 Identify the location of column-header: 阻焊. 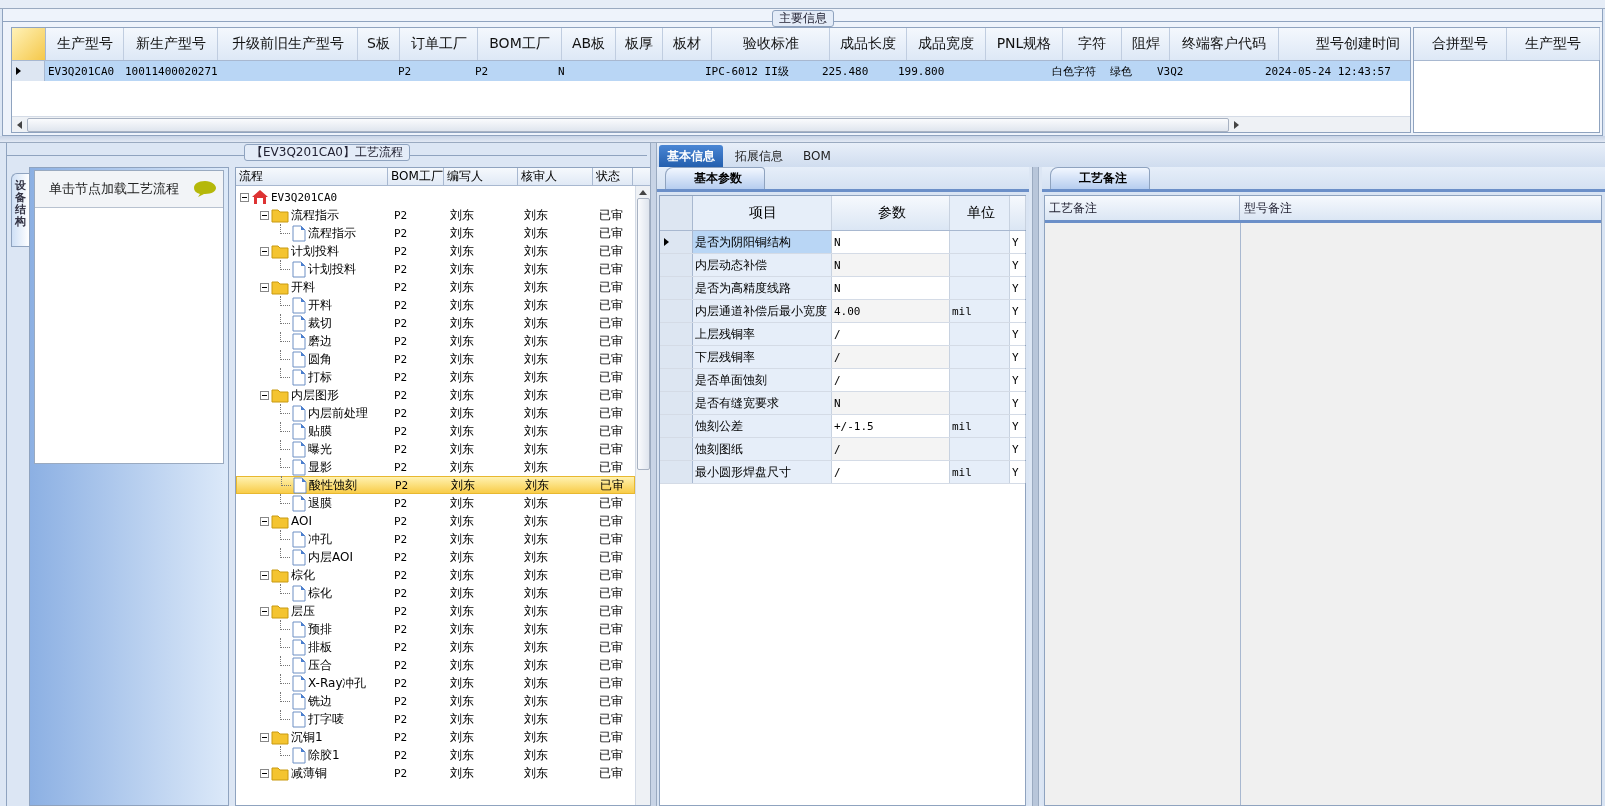
(1146, 44).